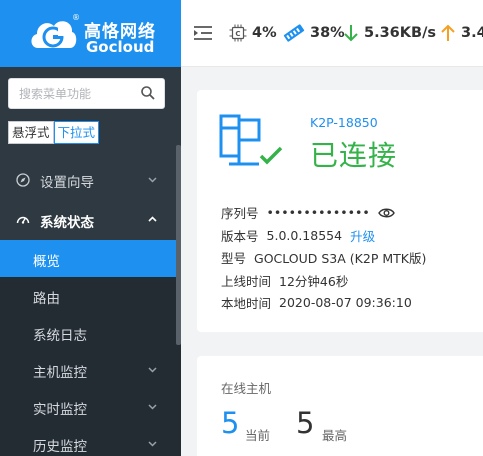  Describe the element at coordinates (344, 122) in the screenshot. I see `device-name: K2P-18850` at that location.